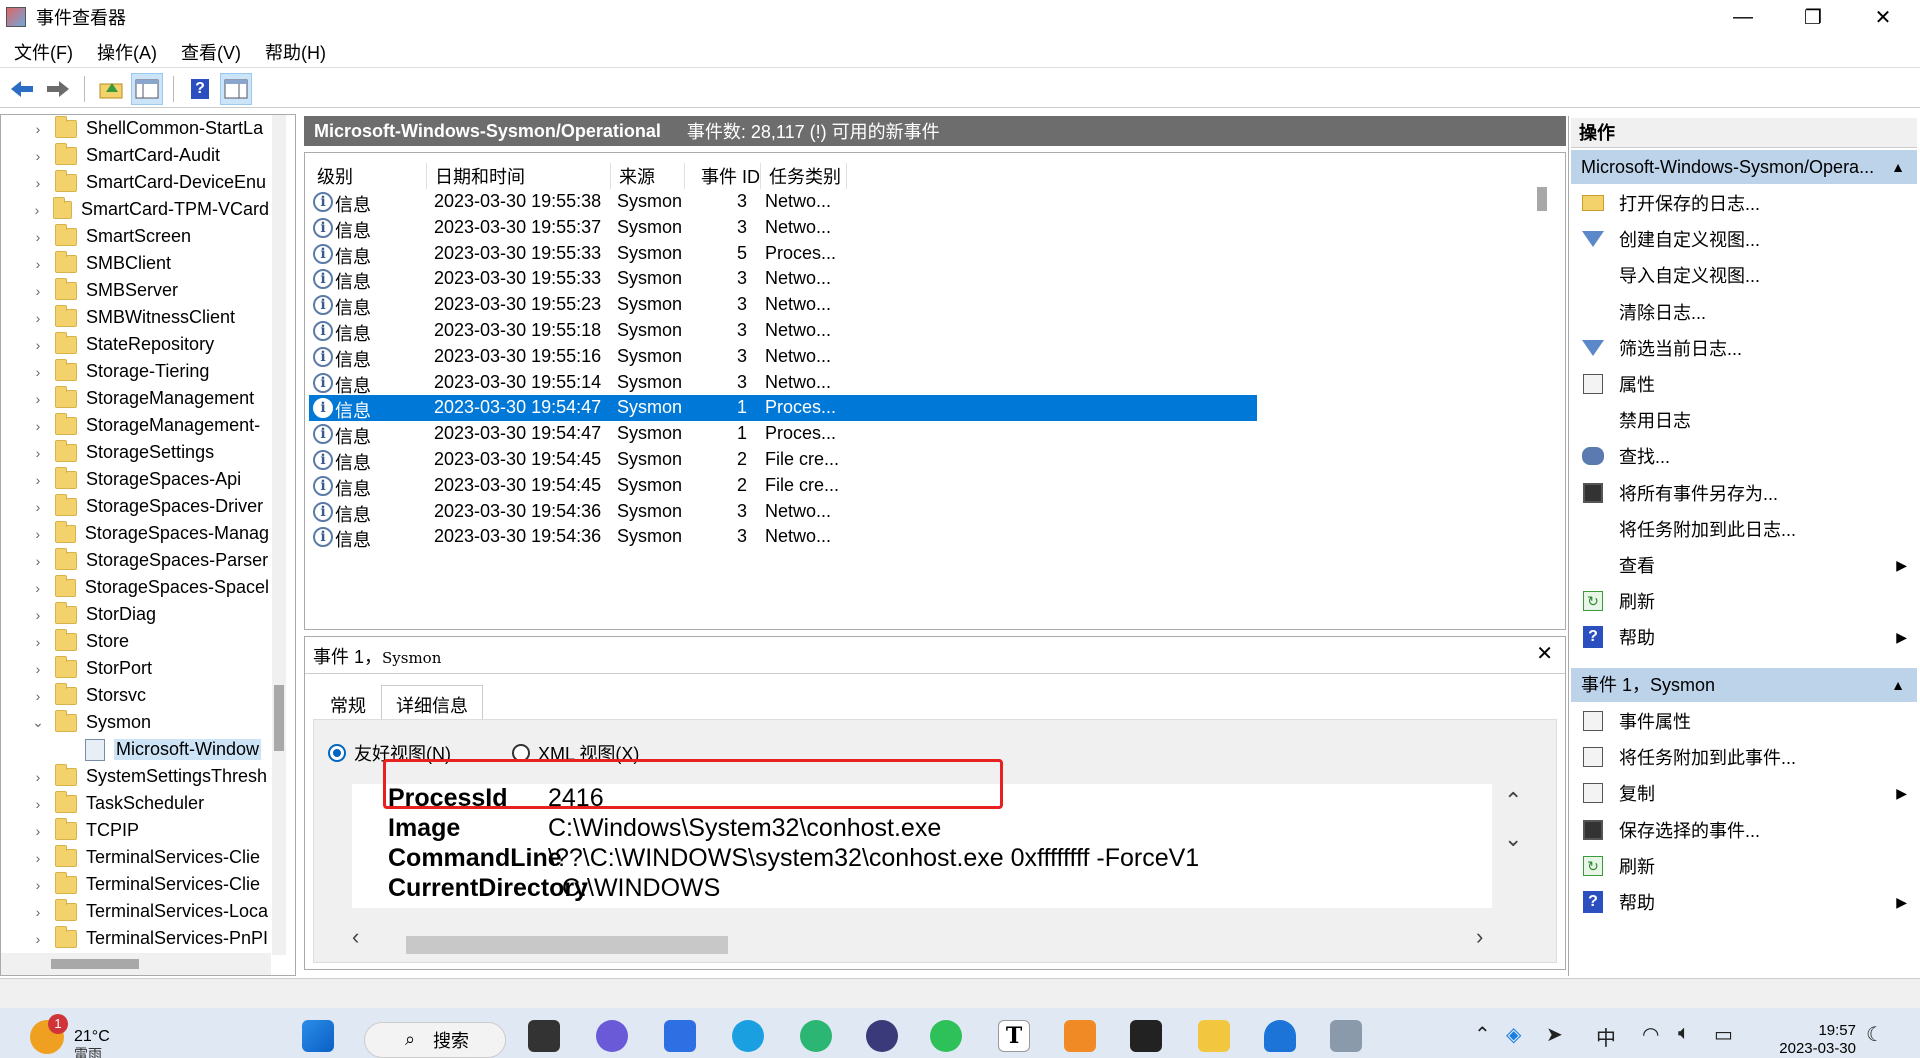 Image resolution: width=1920 pixels, height=1058 pixels. Describe the element at coordinates (135, 398) in the screenshot. I see `tree-item: › StorageManagement` at that location.